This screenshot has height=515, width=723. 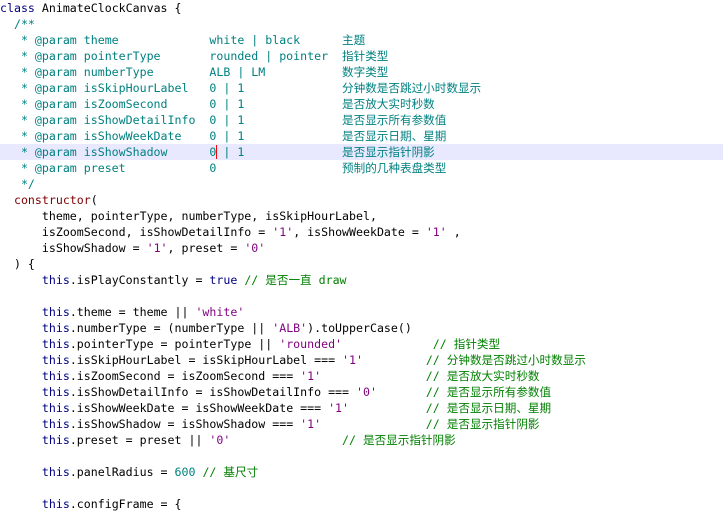 I want to click on code-token: .isShowShadow = isShowShadow ===, so click(x=185, y=424).